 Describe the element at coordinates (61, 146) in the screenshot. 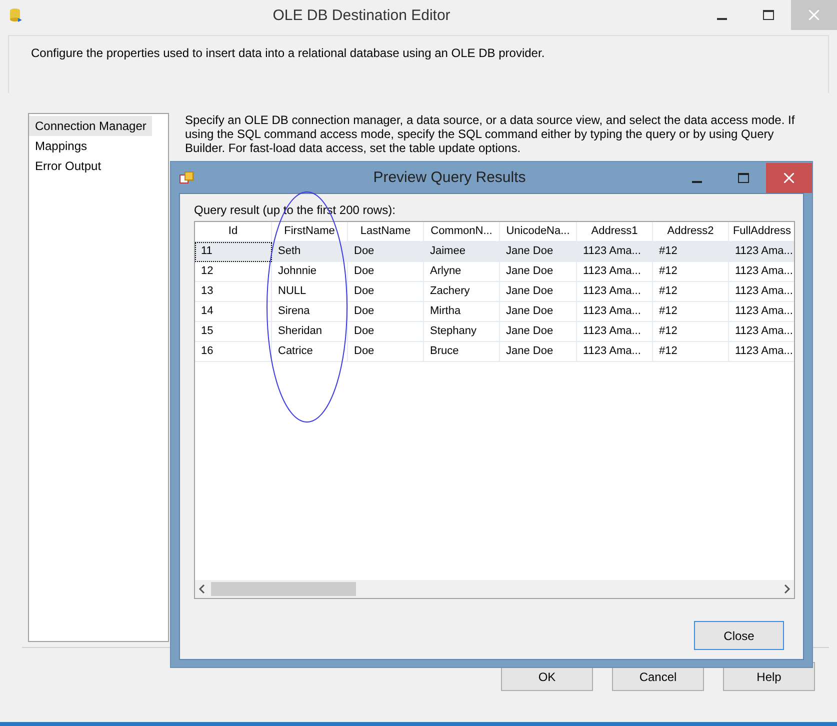

I see `sidebar-item: Mappings` at that location.